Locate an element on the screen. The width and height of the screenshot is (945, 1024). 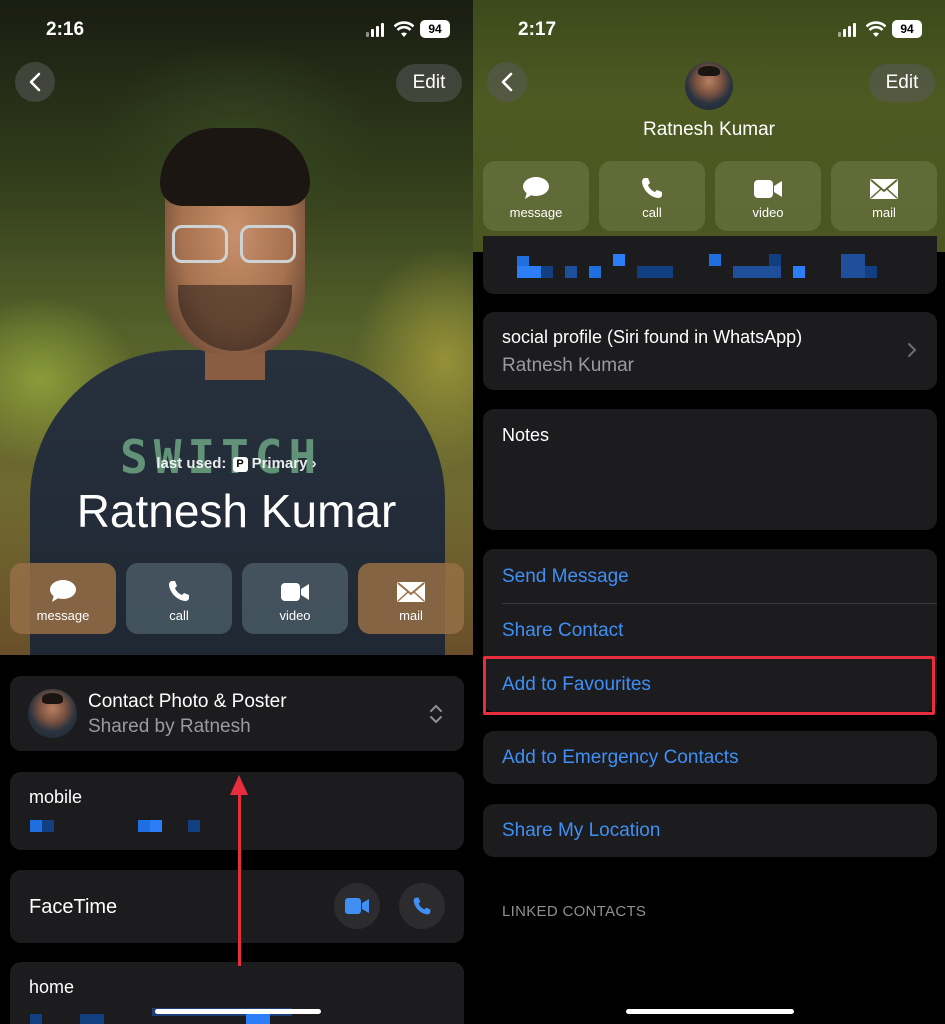
last-used-label: last used: is located at coordinates (191, 463).